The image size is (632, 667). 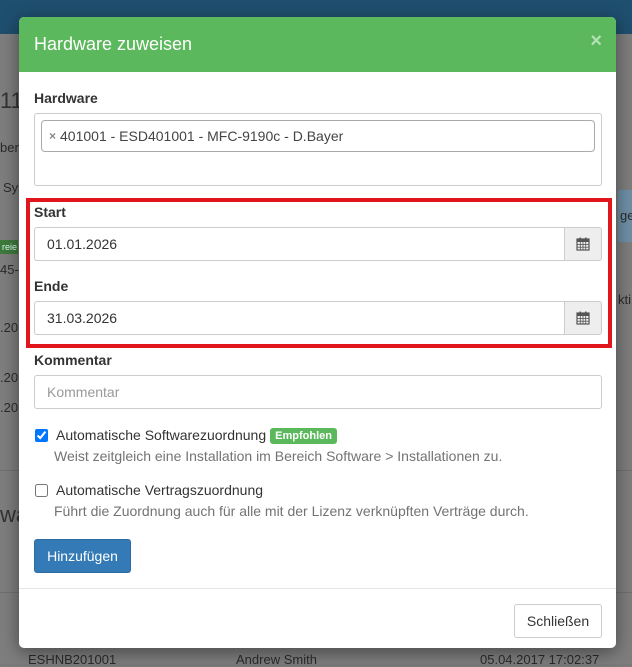 I want to click on background-text: ESHNB201001, so click(x=72, y=659).